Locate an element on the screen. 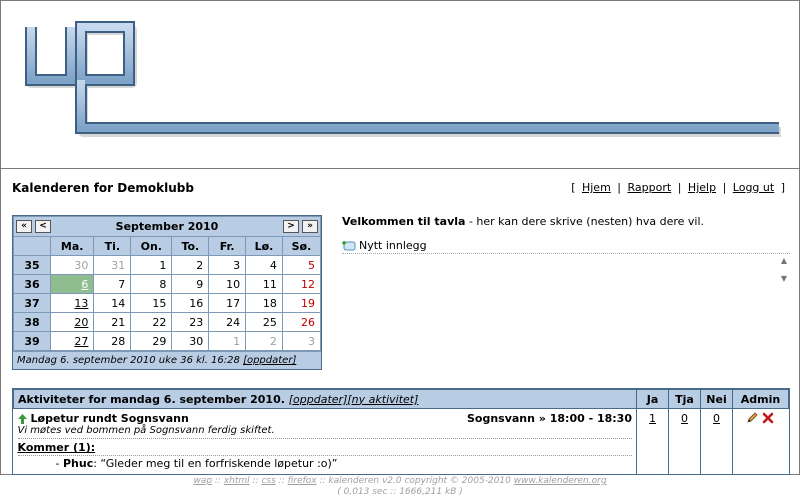  day-cell: 12 is located at coordinates (301, 284).